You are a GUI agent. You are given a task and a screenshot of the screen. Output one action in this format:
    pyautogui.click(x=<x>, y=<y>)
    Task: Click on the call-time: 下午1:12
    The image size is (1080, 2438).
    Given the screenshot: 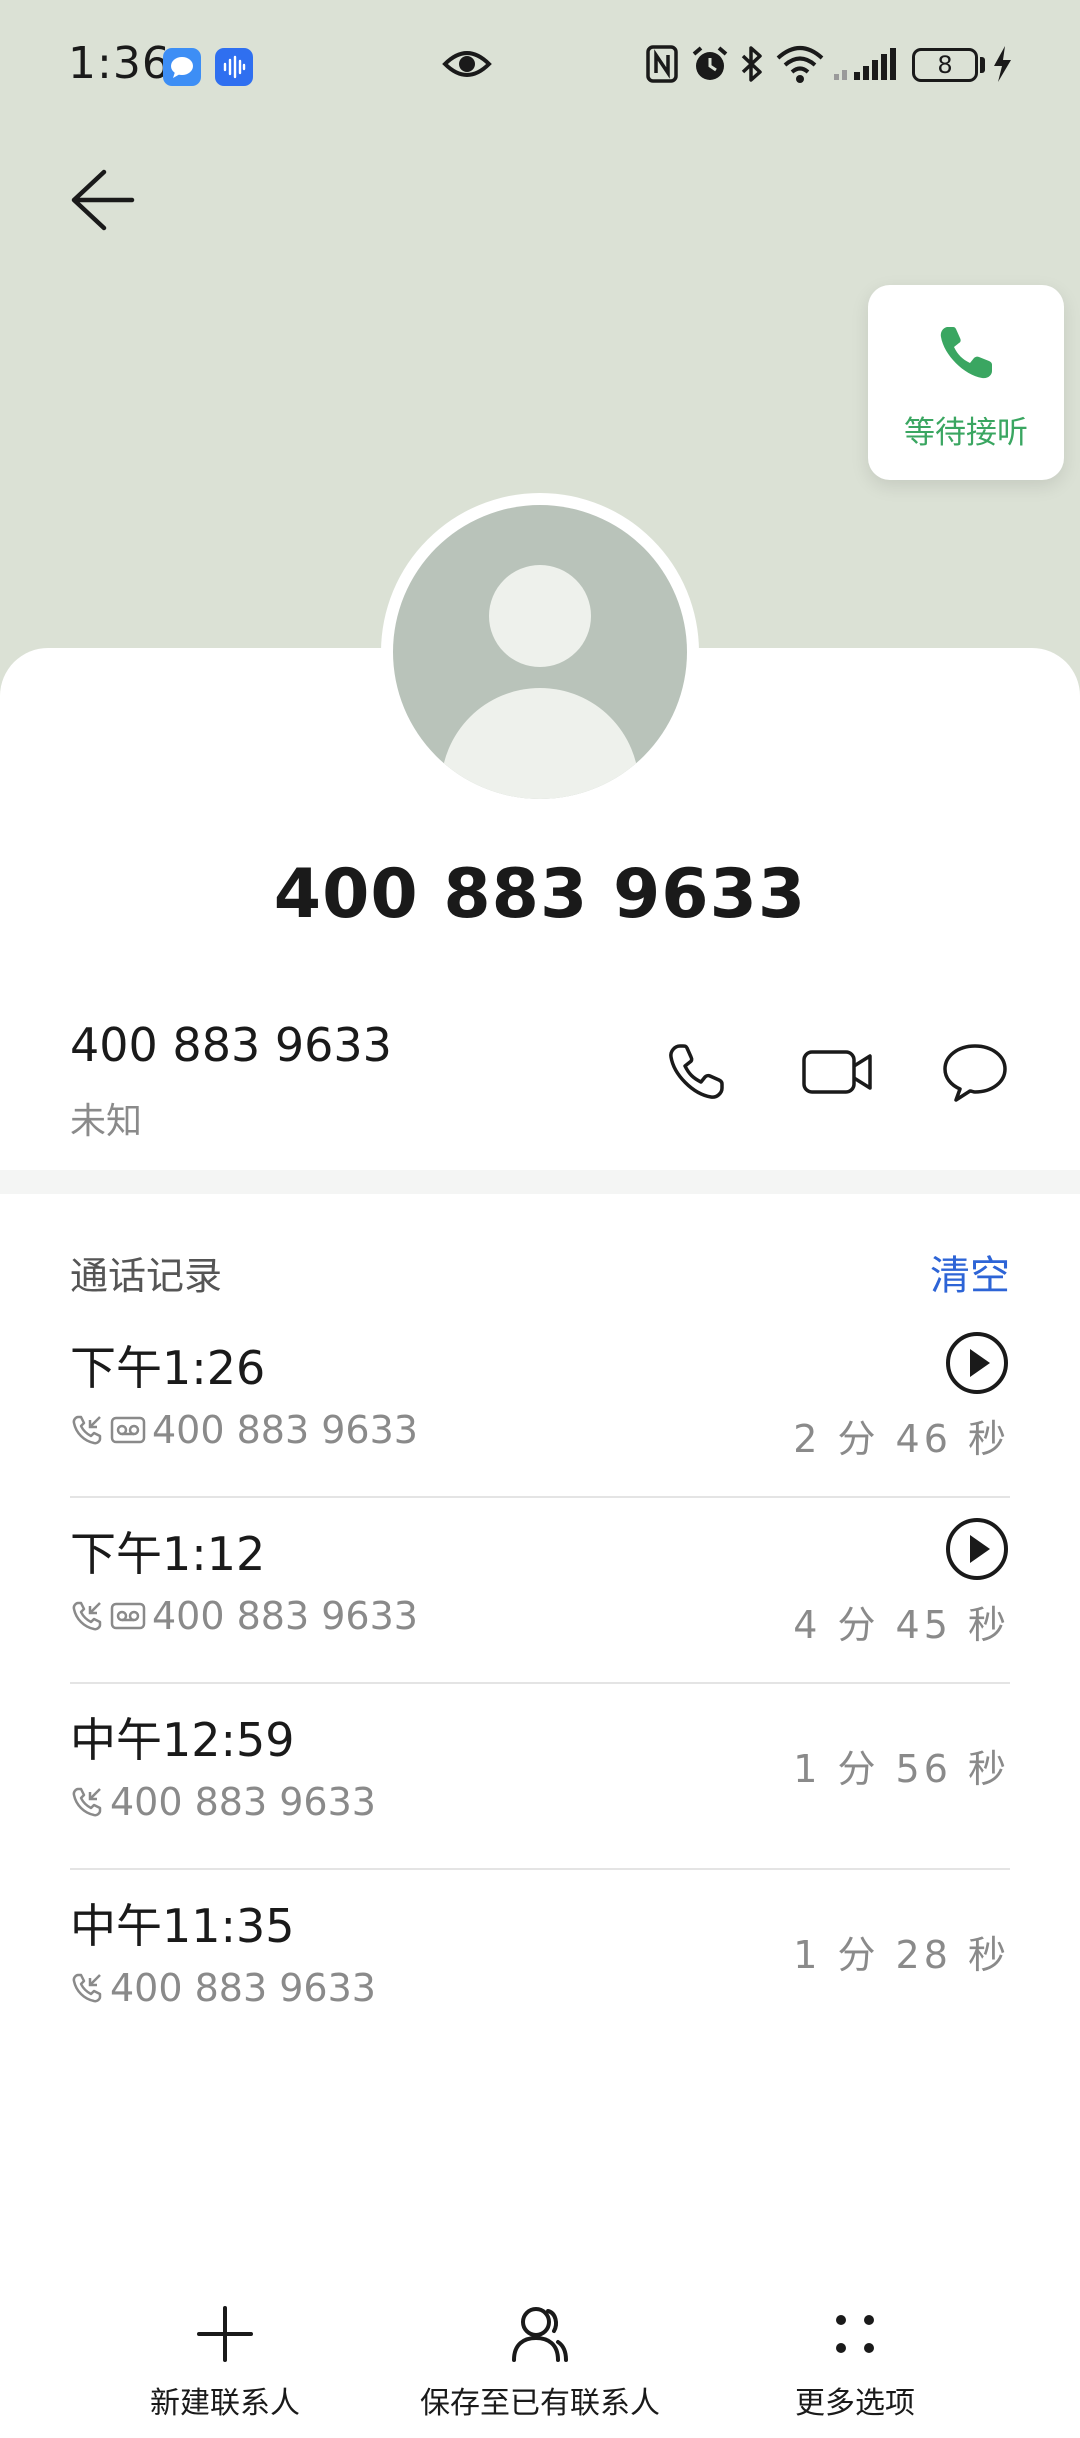 What is the action you would take?
    pyautogui.click(x=168, y=1554)
    